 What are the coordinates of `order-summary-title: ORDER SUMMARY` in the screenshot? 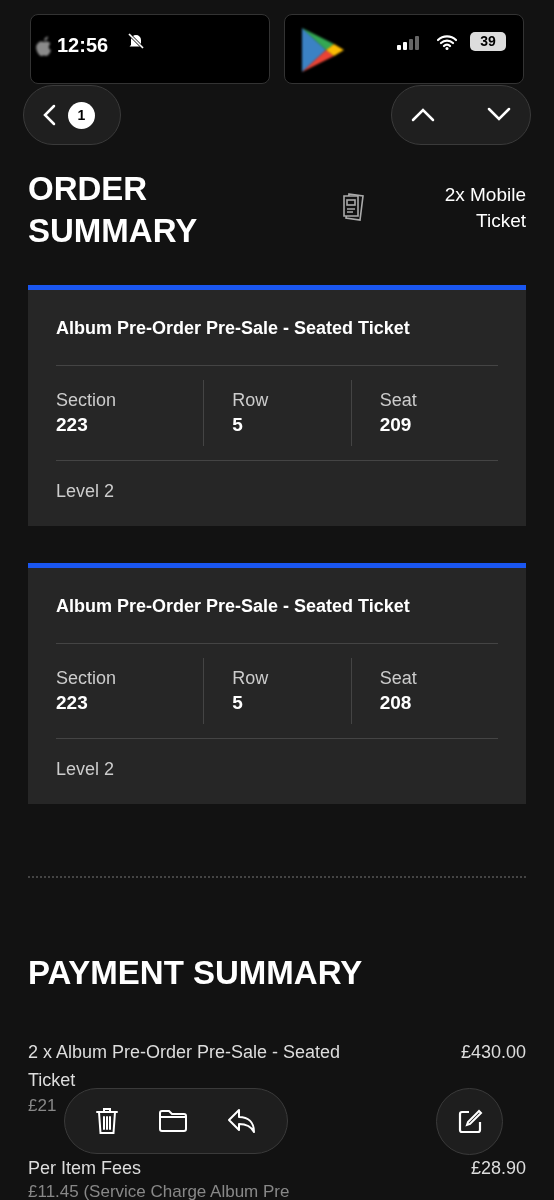 It's located at (113, 210).